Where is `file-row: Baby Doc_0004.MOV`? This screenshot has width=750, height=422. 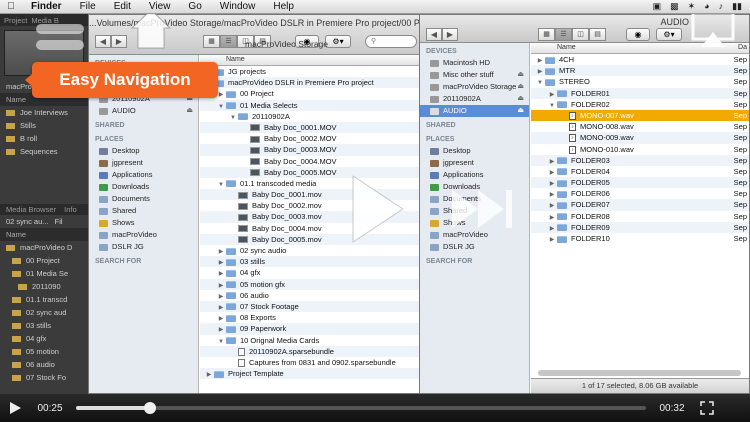
file-row: Baby Doc_0004.MOV is located at coordinates (309, 161).